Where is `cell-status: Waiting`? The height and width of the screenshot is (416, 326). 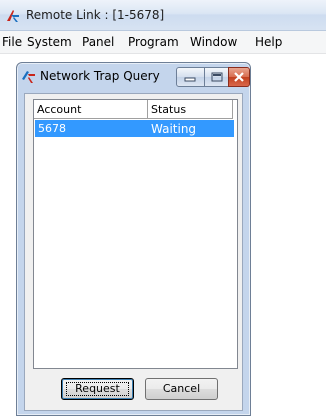 cell-status: Waiting is located at coordinates (174, 129).